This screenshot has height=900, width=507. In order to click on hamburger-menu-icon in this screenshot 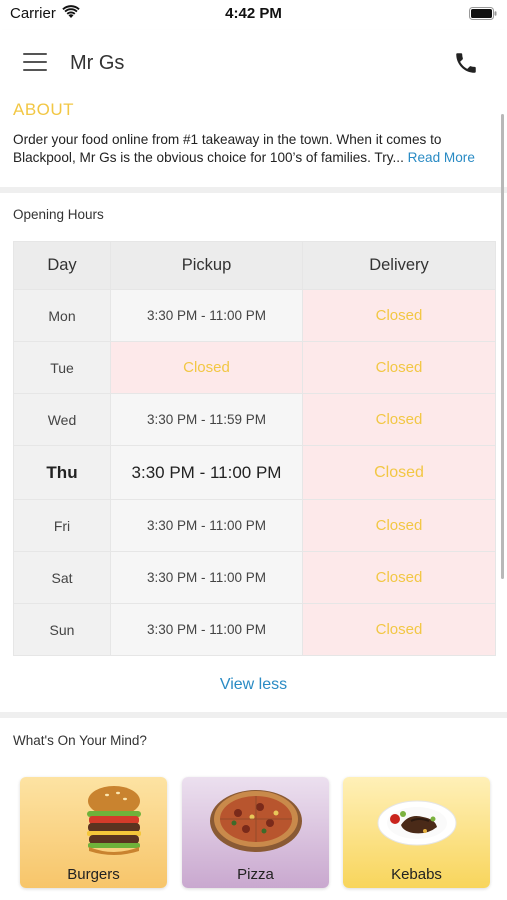, I will do `click(35, 63)`.